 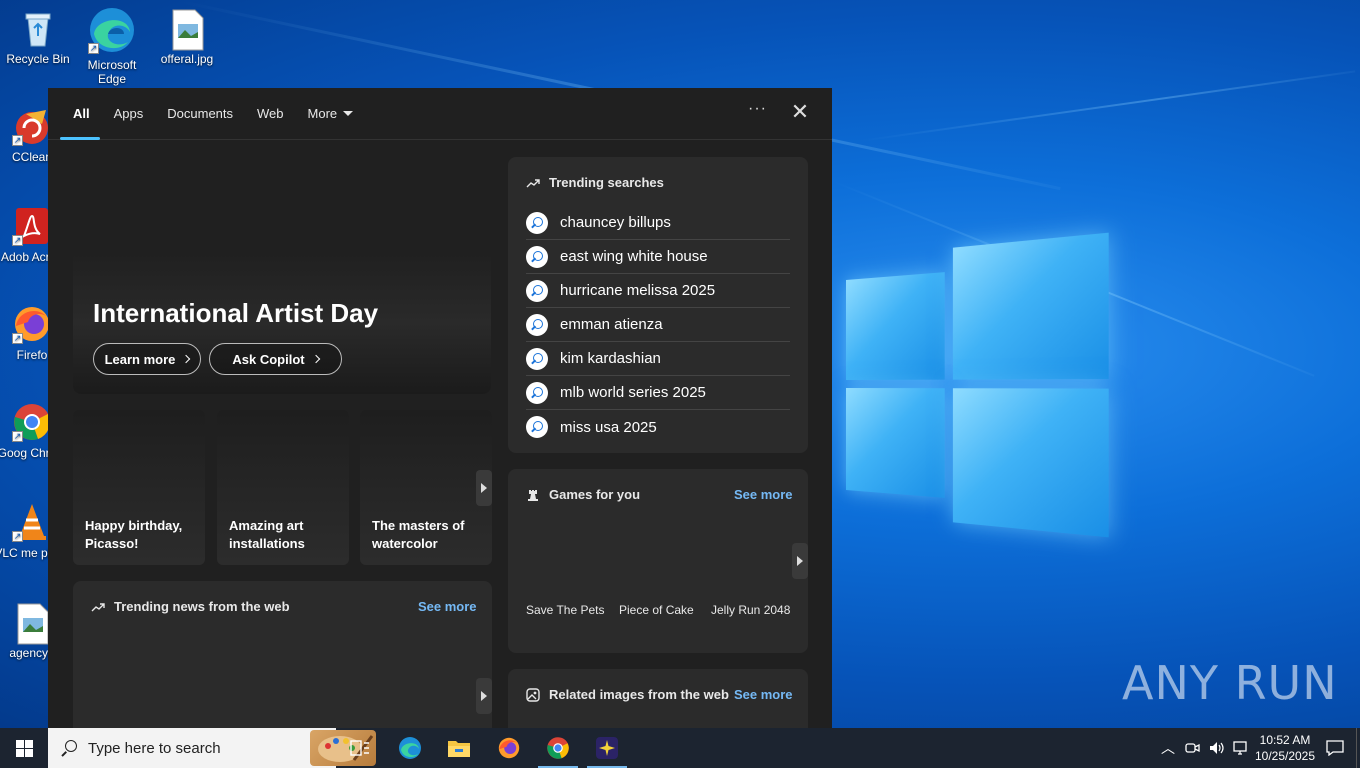 What do you see at coordinates (658, 223) in the screenshot?
I see `trending-search-item: chauncey billups` at bounding box center [658, 223].